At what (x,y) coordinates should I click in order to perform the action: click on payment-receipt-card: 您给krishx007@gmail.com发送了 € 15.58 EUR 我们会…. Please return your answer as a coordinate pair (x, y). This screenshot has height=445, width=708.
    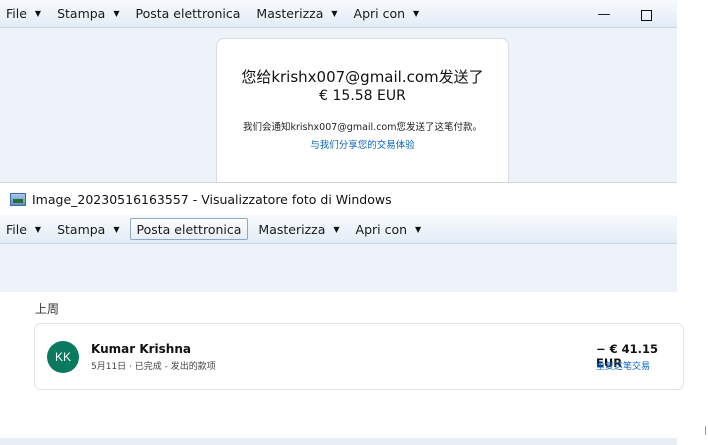
    Looking at the image, I should click on (362, 113).